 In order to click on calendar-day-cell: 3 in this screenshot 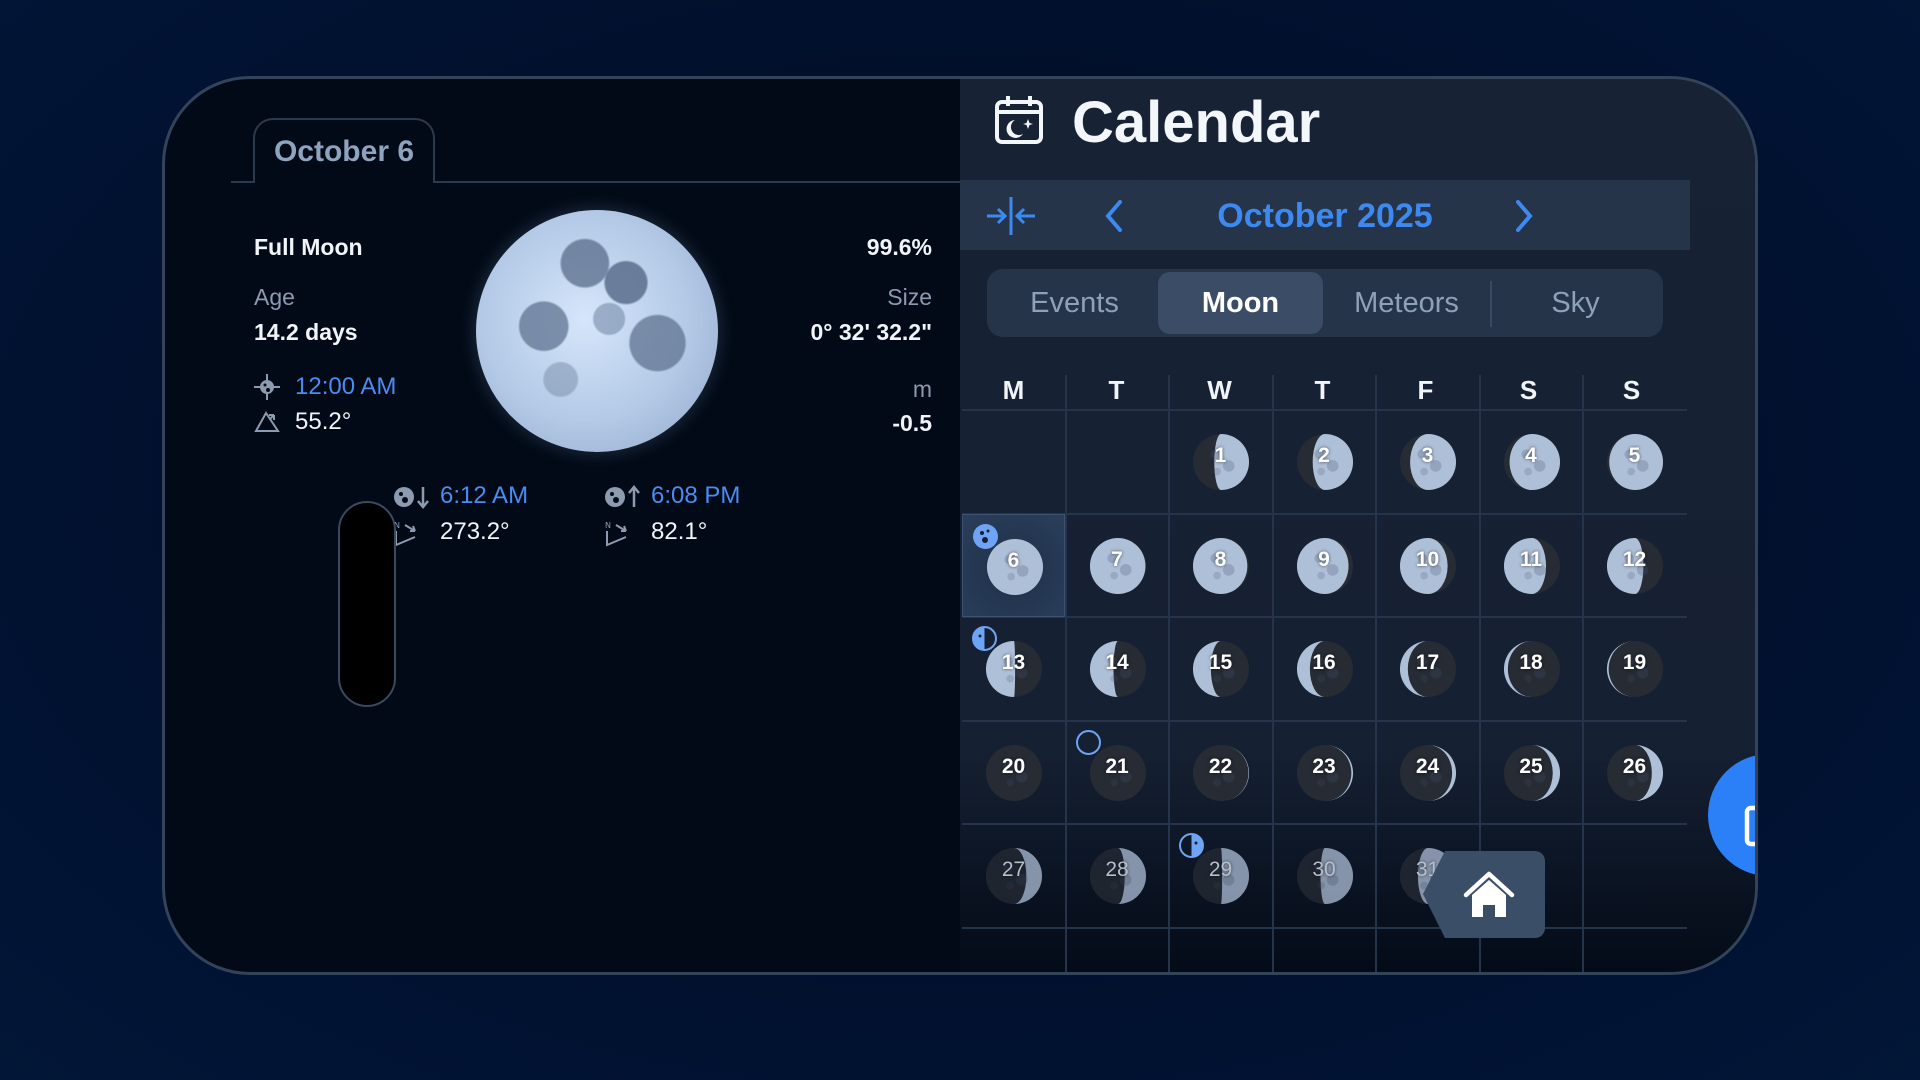, I will do `click(1427, 461)`.